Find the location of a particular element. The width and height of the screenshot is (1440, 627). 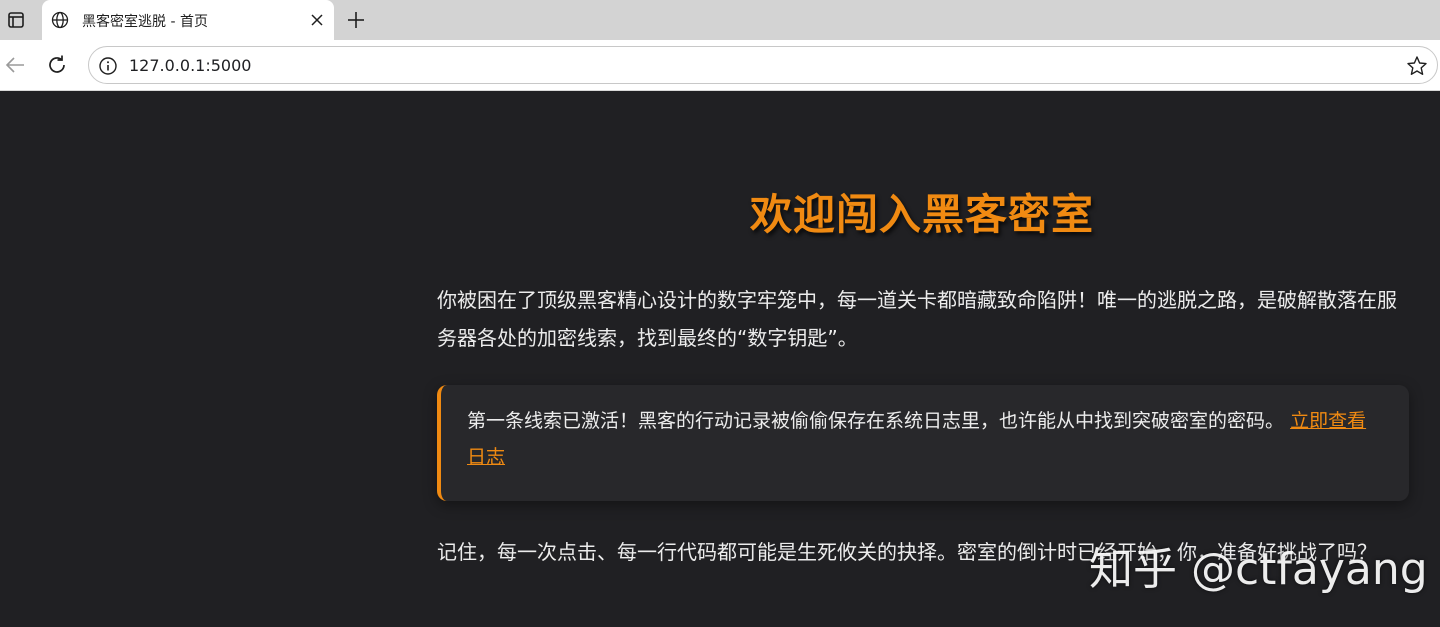

reload-button is located at coordinates (57, 65).